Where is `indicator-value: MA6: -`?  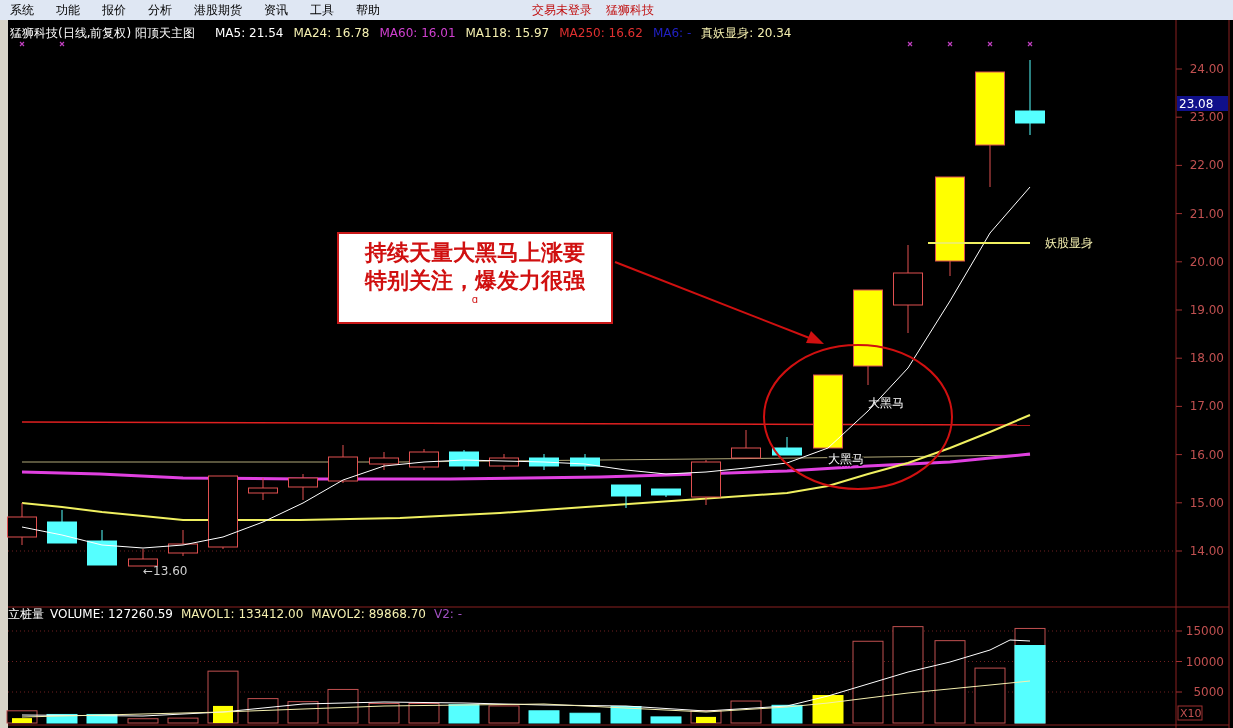 indicator-value: MA6: - is located at coordinates (672, 33).